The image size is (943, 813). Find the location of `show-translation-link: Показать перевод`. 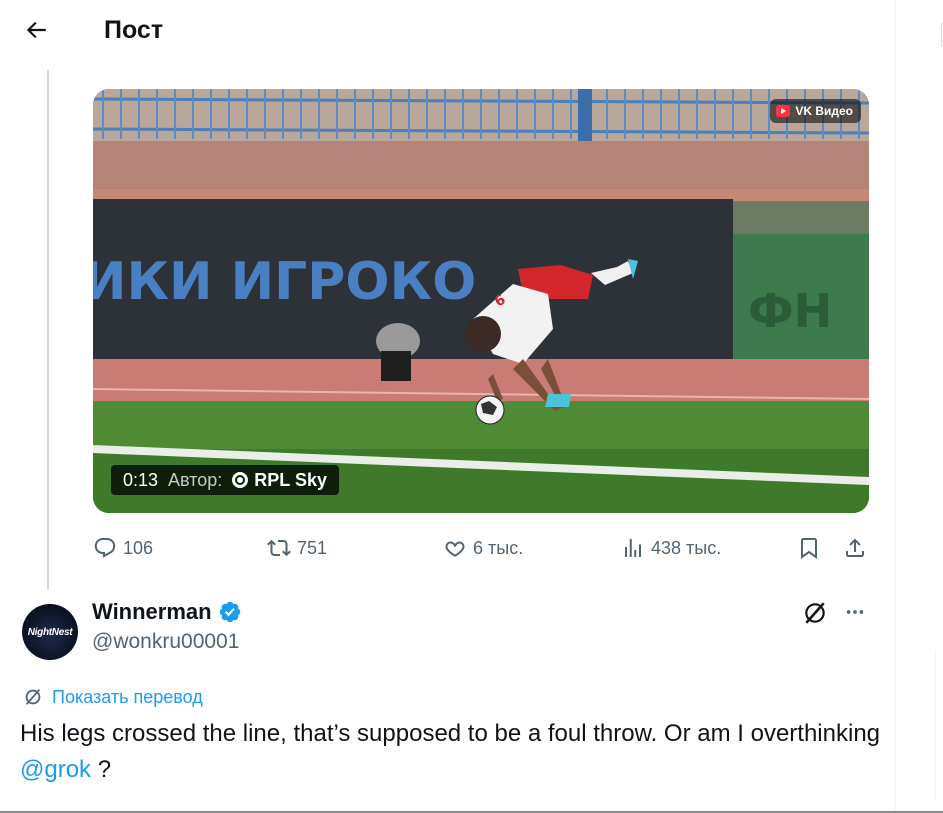

show-translation-link: Показать перевод is located at coordinates (112, 697).